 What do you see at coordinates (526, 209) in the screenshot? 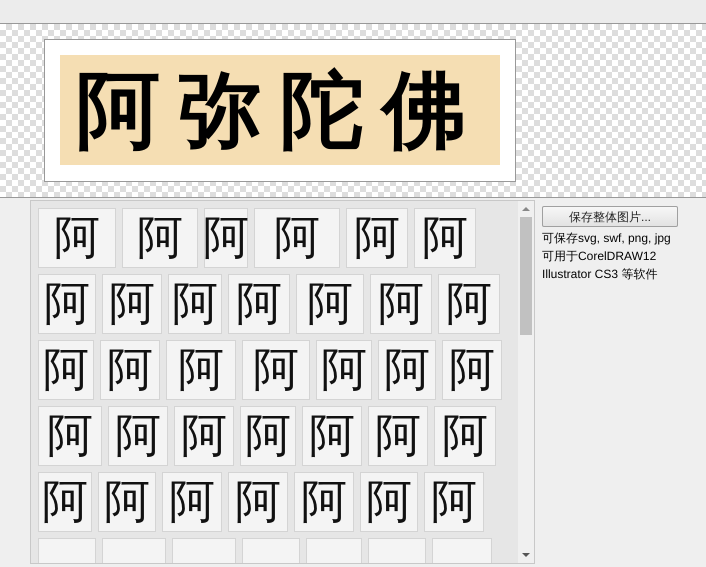
I see `scroll-up-icon` at bounding box center [526, 209].